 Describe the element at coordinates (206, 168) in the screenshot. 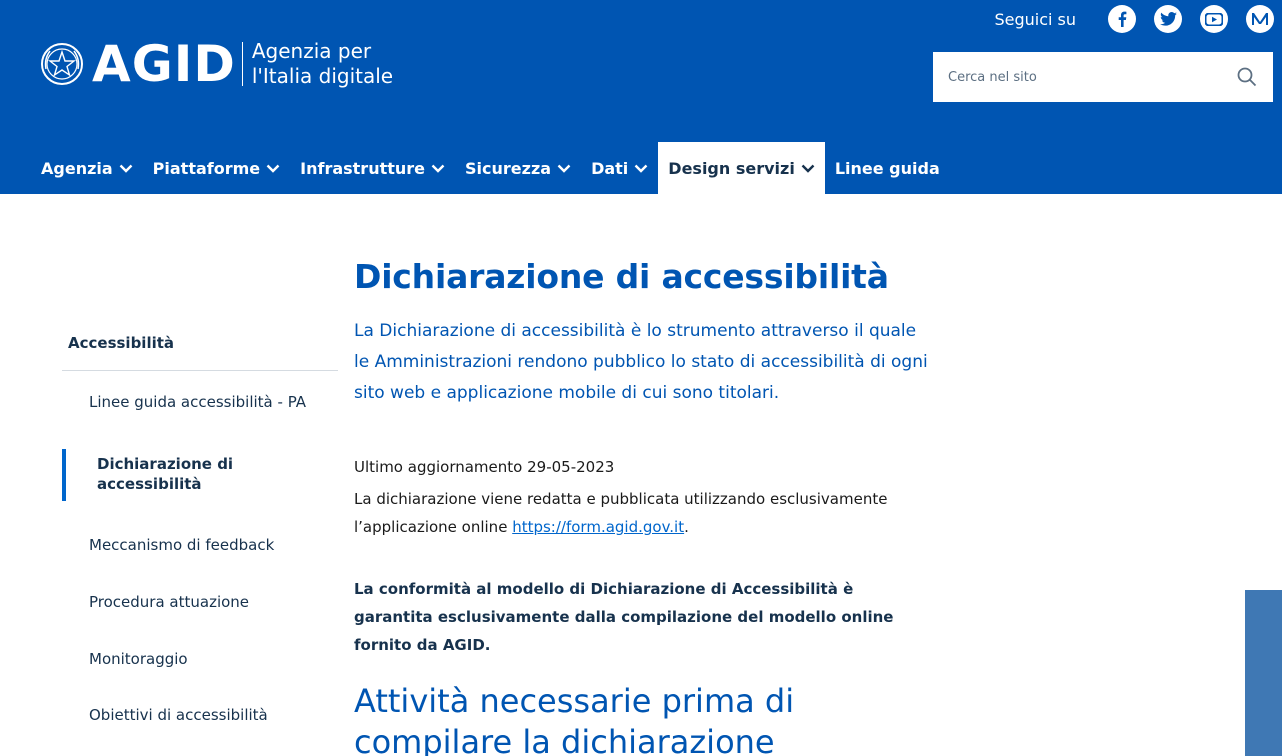

I see `nav-label: Piattaforme` at that location.